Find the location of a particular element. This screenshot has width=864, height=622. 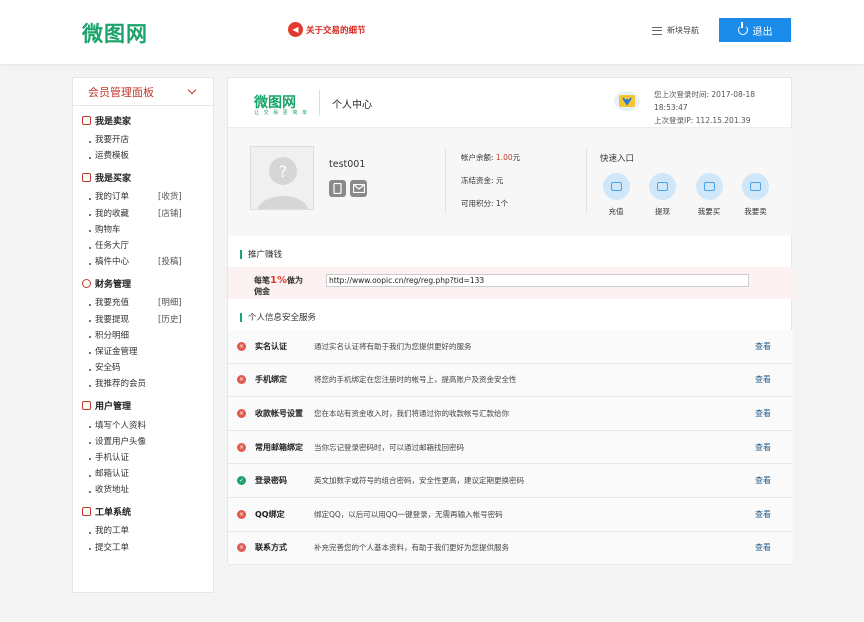

sidebar-header: 会员管理面板 is located at coordinates (143, 92).